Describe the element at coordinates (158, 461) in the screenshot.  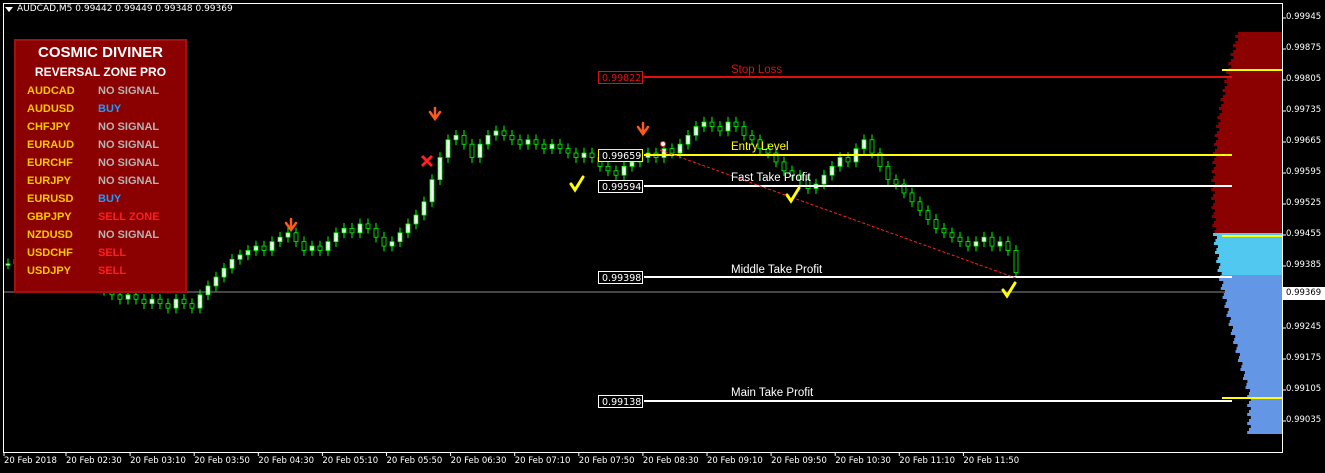
I see `x-axis-label: 20 Feb 03:10` at that location.